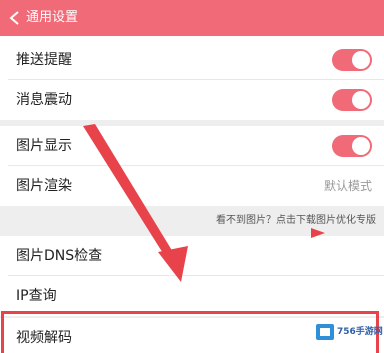 This screenshot has height=353, width=384. I want to click on title-bar: 通用设置, so click(192, 18).